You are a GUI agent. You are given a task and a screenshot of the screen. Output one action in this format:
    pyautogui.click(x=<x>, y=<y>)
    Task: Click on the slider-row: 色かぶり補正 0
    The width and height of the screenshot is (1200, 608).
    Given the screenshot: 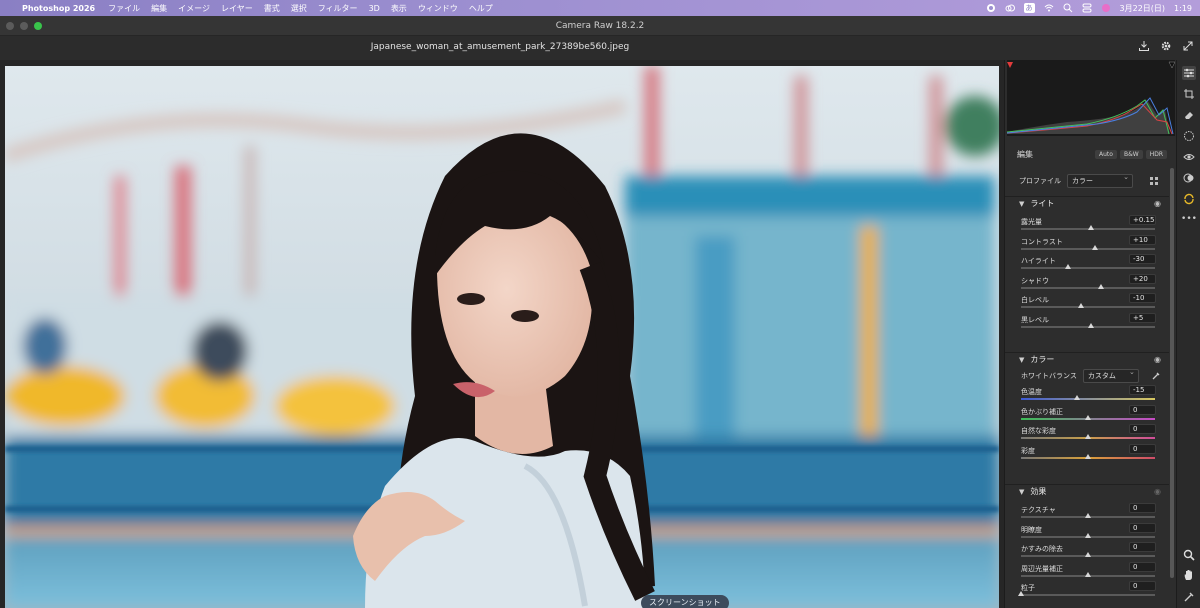 What is the action you would take?
    pyautogui.click(x=1087, y=415)
    